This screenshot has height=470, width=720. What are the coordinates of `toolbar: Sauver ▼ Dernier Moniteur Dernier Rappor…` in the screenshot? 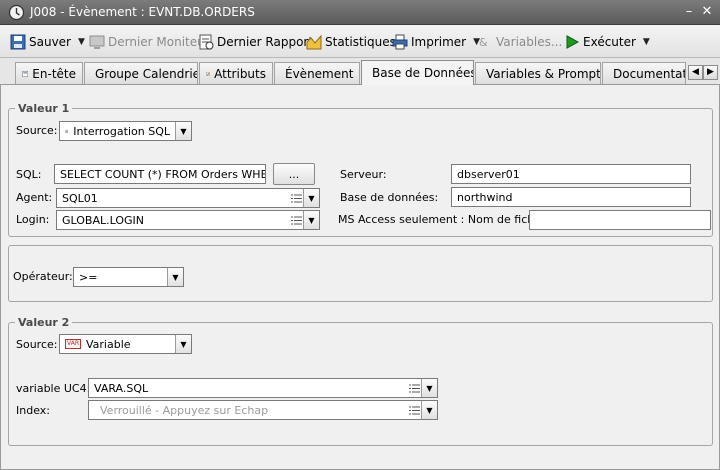 It's located at (360, 41).